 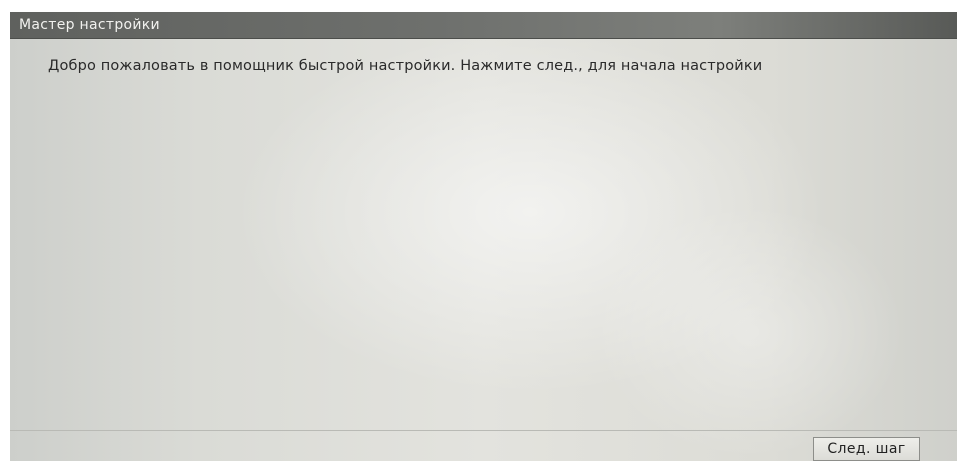 What do you see at coordinates (89, 25) in the screenshot?
I see `window-title: Мастер настройки` at bounding box center [89, 25].